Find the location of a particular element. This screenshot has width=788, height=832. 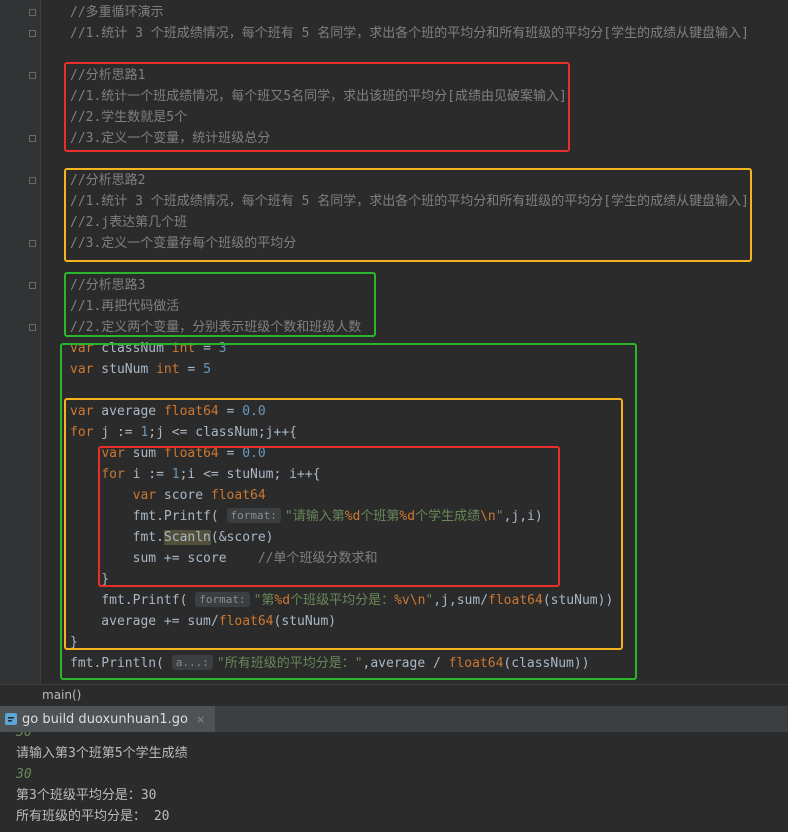

run-tab: go build duoxunhuan1.go × is located at coordinates (108, 719).